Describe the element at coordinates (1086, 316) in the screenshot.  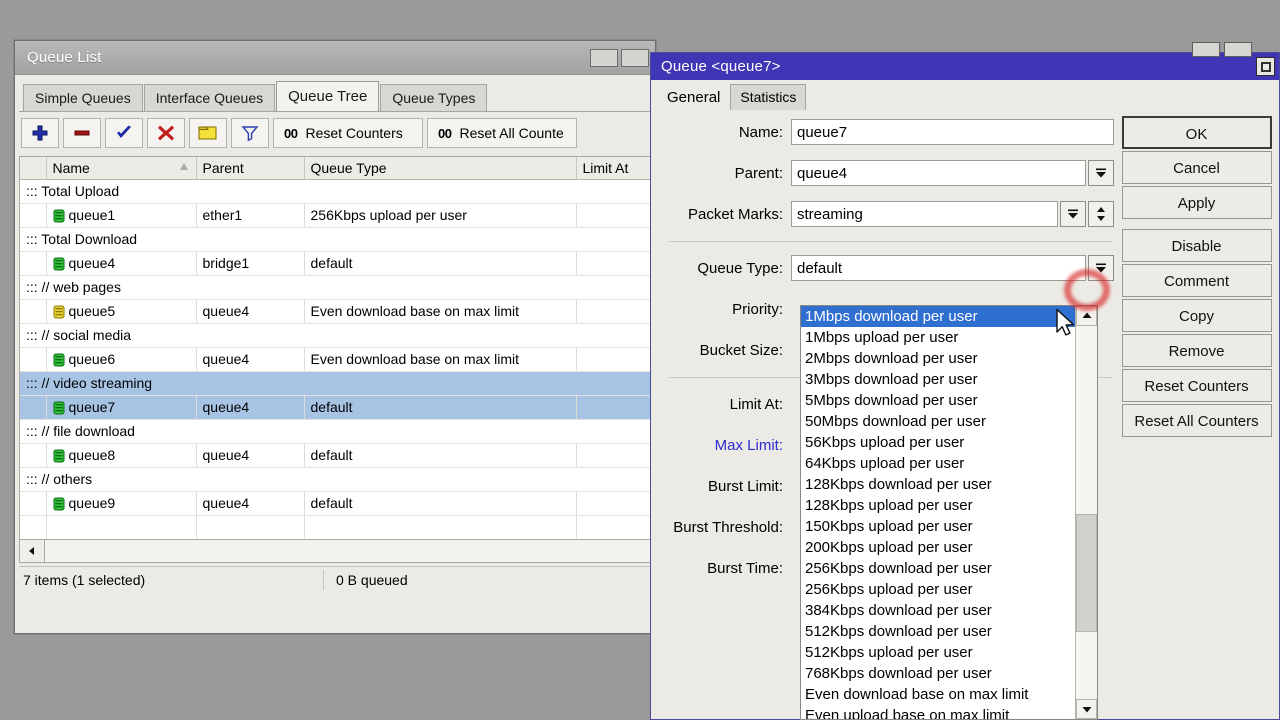
I see `dropdown-scroll-up-button` at that location.